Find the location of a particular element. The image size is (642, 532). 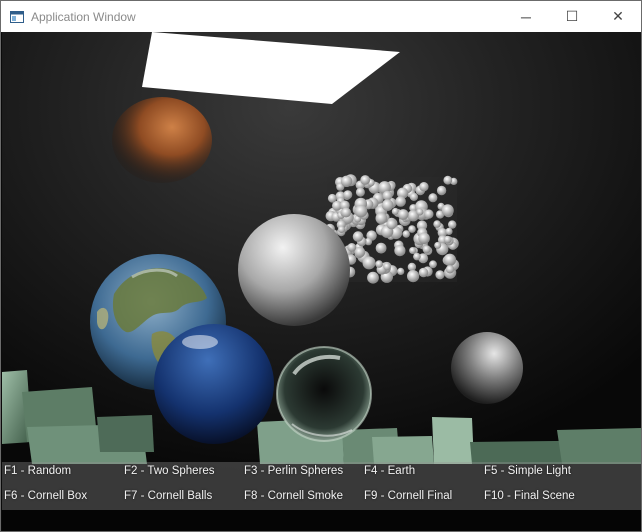

menu-item-final-scene: F10 - Final Scene is located at coordinates (529, 496).